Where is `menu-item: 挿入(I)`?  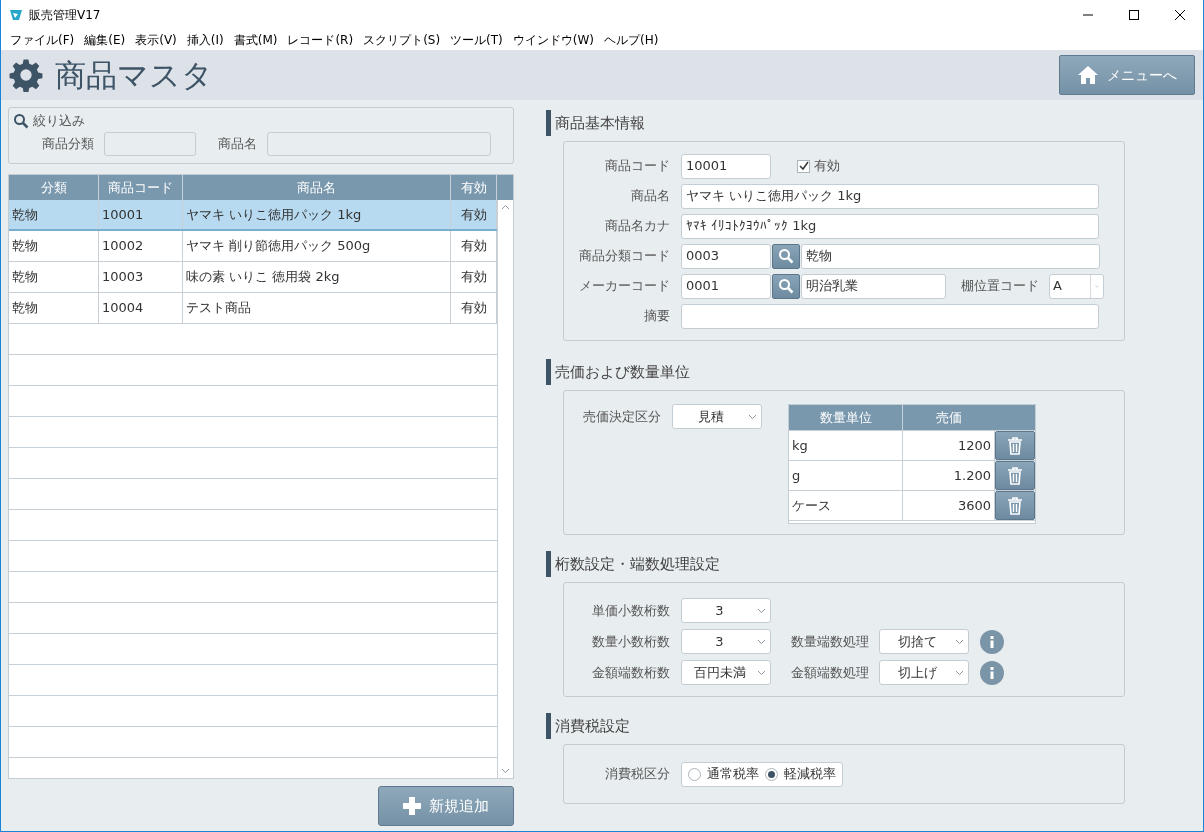
menu-item: 挿入(I) is located at coordinates (205, 40).